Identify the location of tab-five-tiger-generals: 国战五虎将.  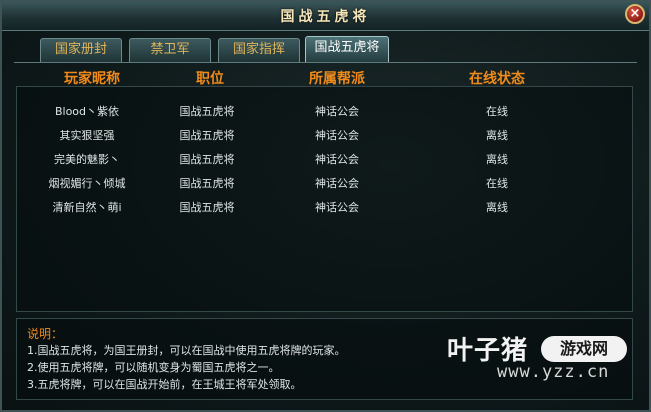
(347, 49).